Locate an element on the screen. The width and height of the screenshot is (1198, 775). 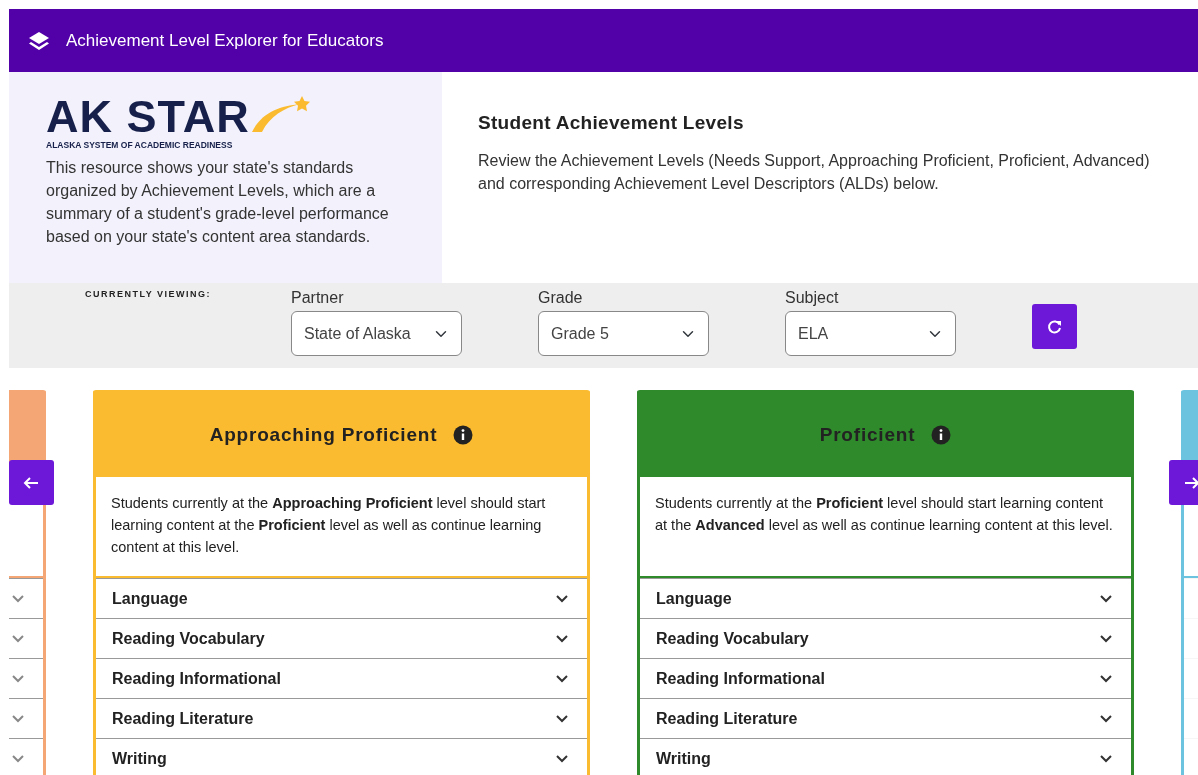
select-field: Grade 5 is located at coordinates (623, 333).